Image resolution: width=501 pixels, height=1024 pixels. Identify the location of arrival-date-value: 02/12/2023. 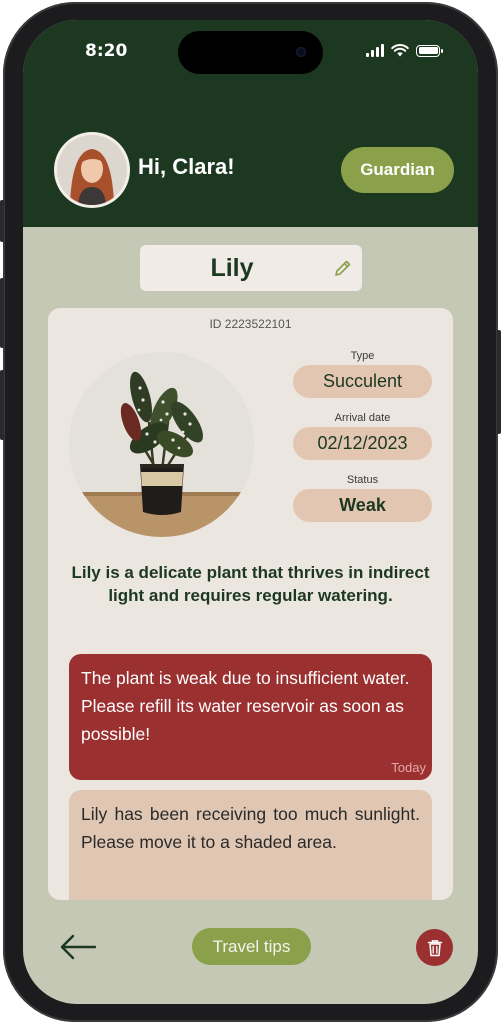
(362, 443).